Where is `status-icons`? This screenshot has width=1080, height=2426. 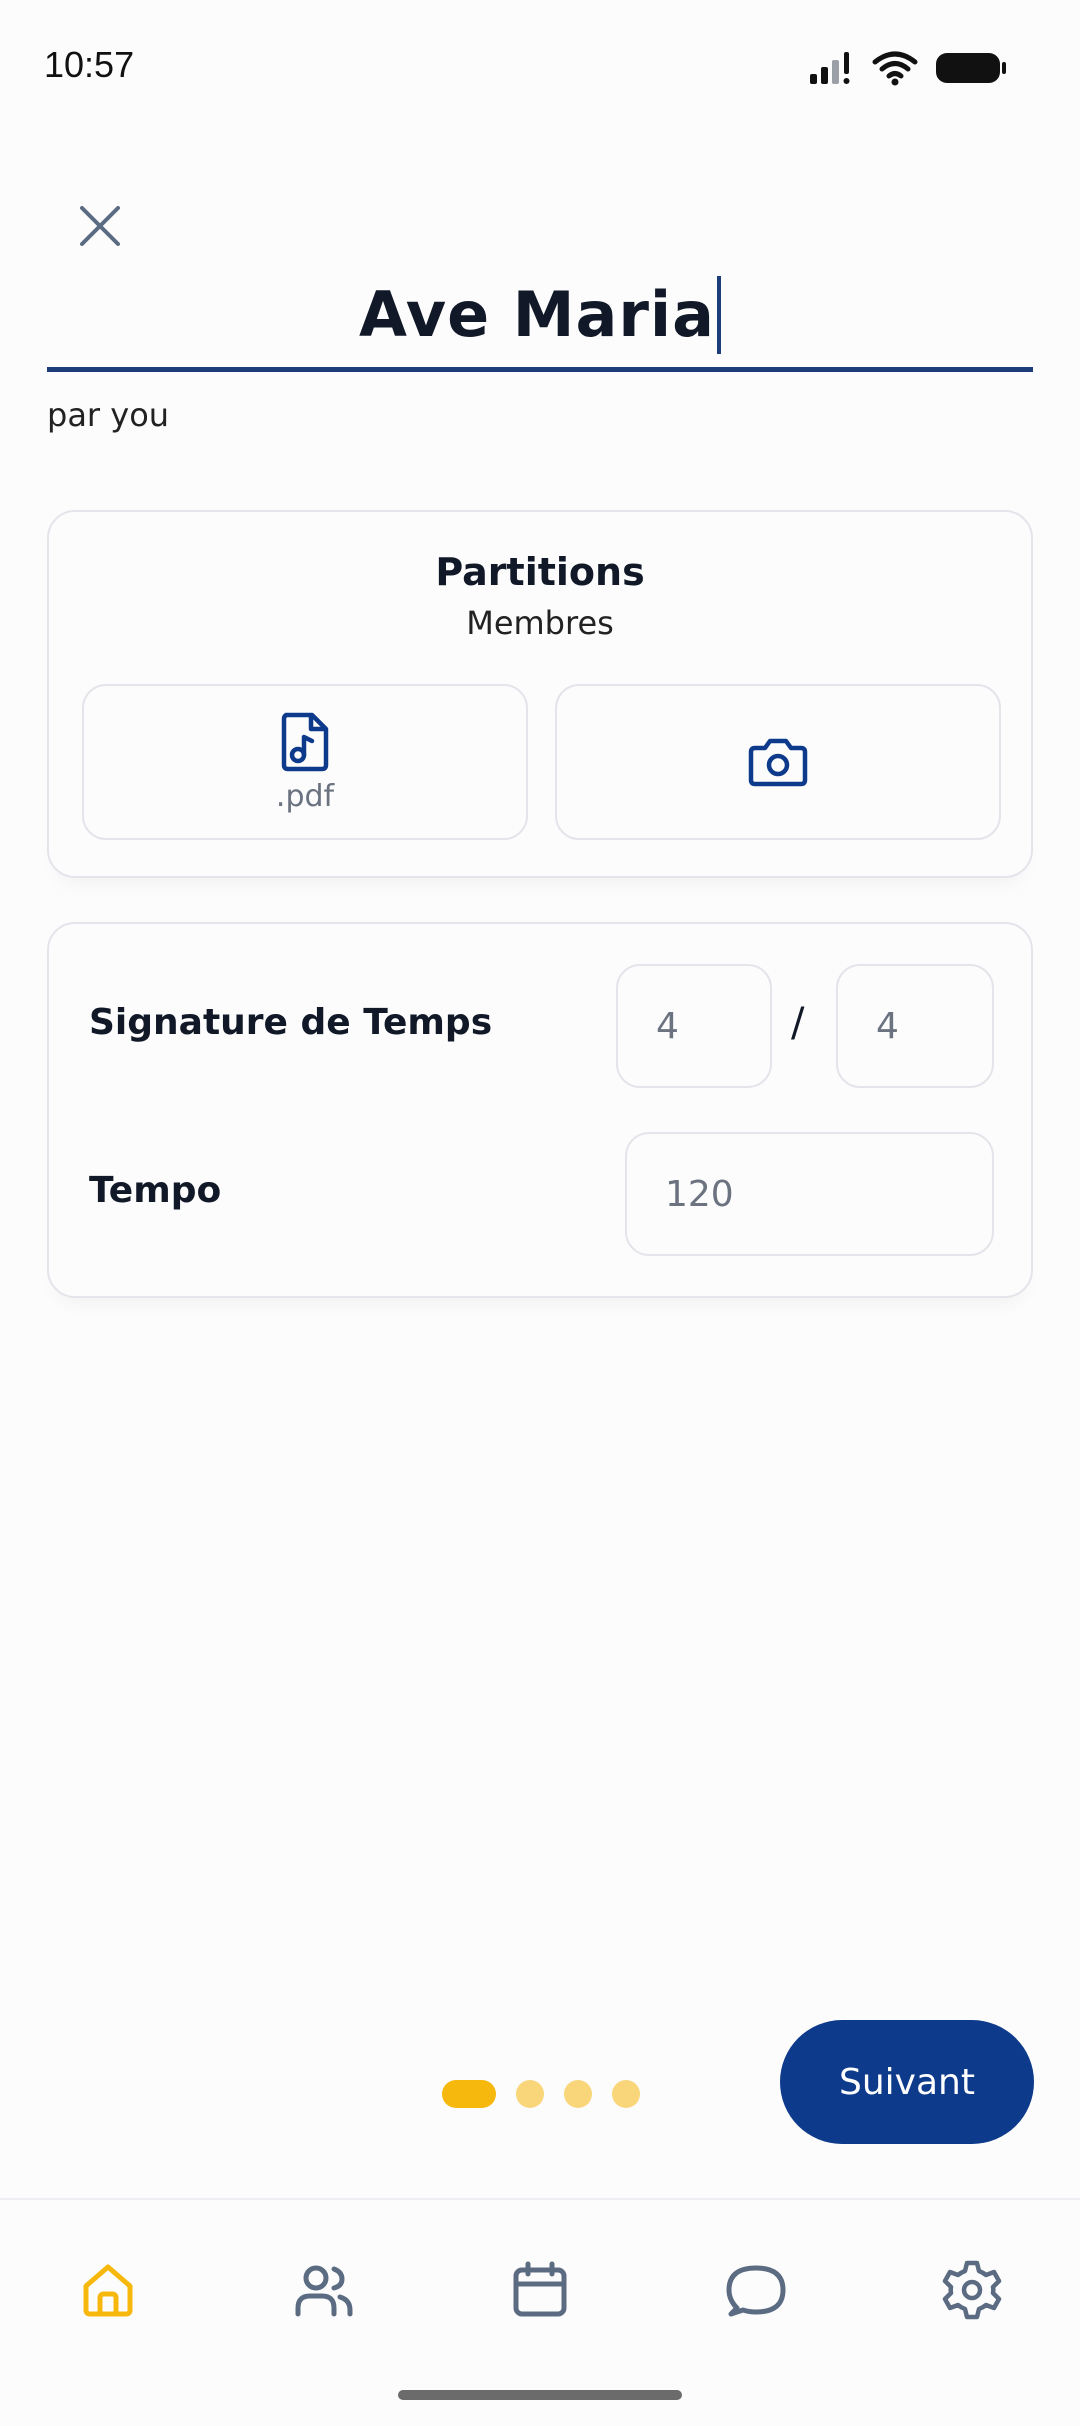
status-icons is located at coordinates (908, 68).